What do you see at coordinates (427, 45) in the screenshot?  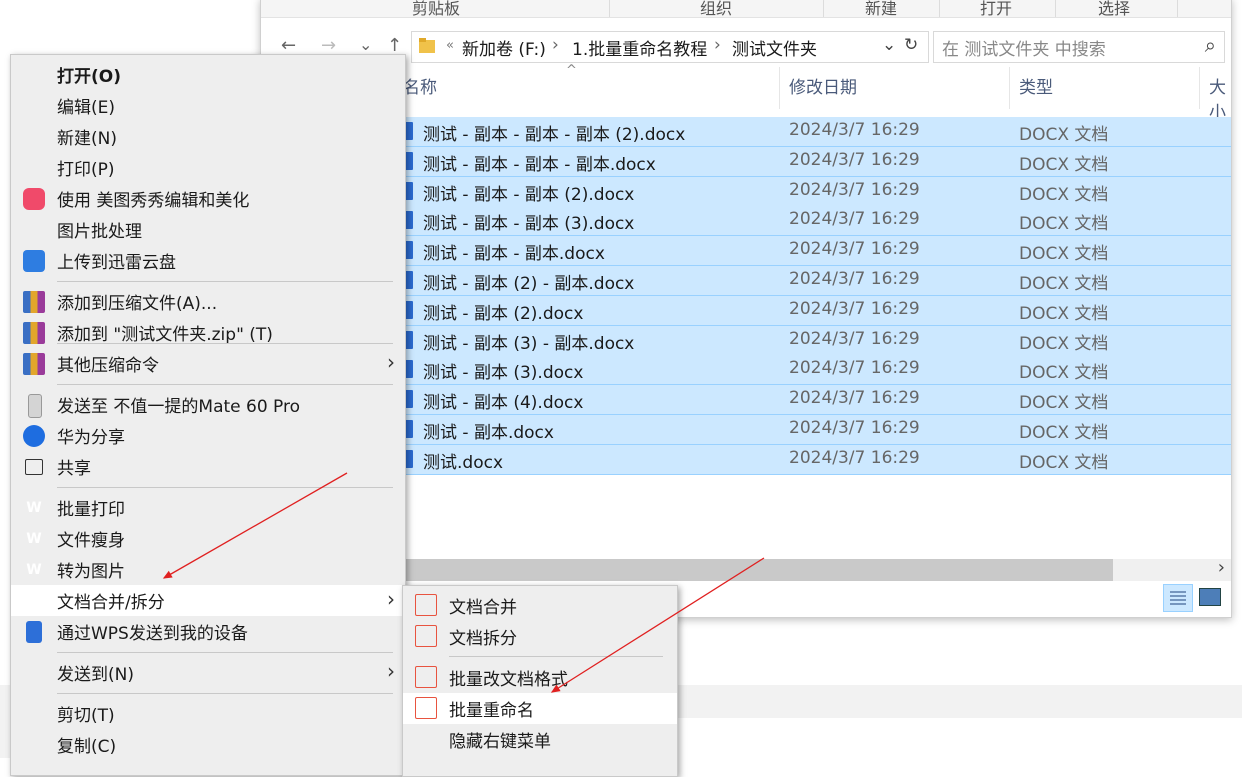 I see `folder-icon` at bounding box center [427, 45].